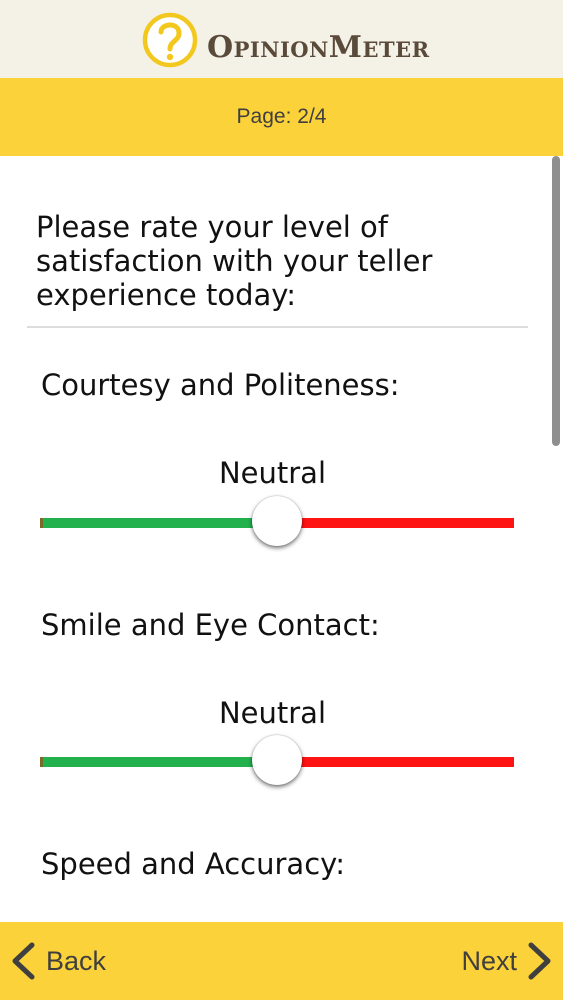  What do you see at coordinates (220, 385) in the screenshot?
I see `rating-label-courtesy: Courtesy and Politeness:` at bounding box center [220, 385].